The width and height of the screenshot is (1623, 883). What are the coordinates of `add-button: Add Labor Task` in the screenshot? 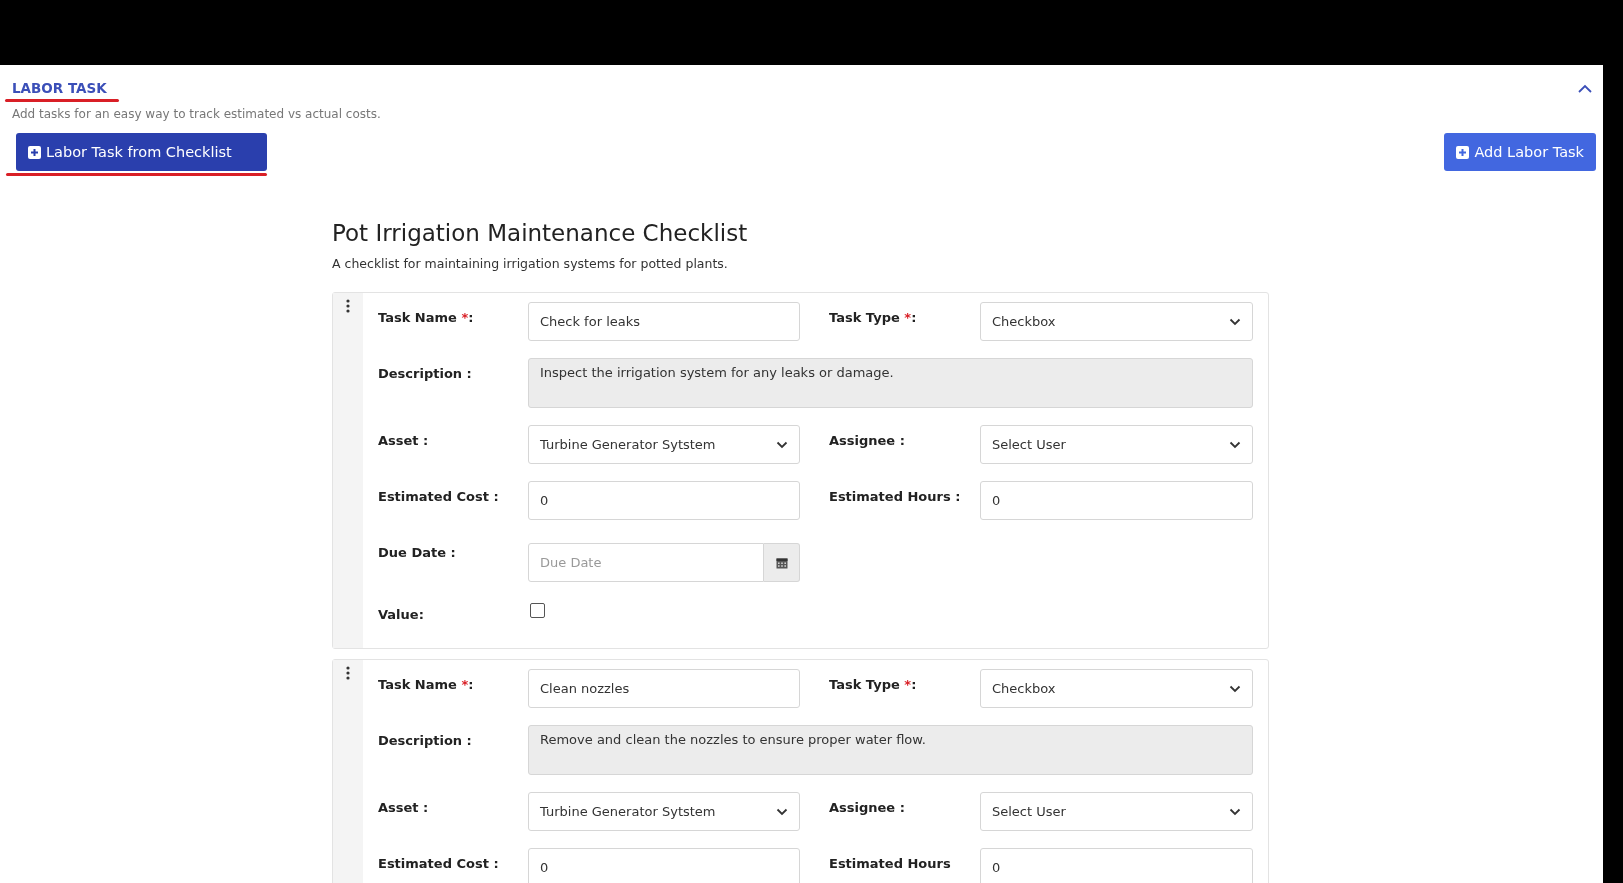 It's located at (1520, 152).